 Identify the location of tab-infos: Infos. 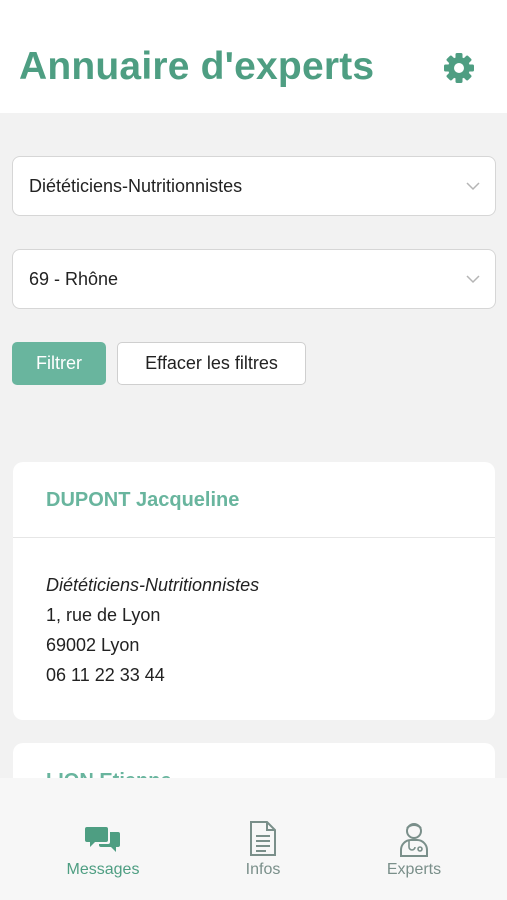
(263, 839).